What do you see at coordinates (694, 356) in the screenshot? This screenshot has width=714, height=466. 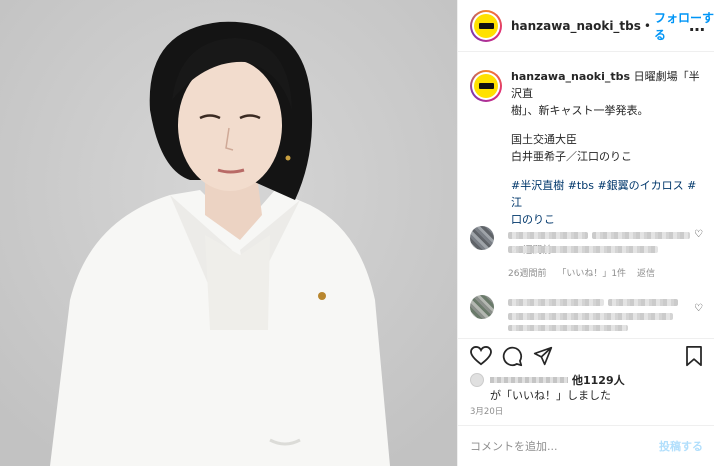 I see `bookmark-icon` at bounding box center [694, 356].